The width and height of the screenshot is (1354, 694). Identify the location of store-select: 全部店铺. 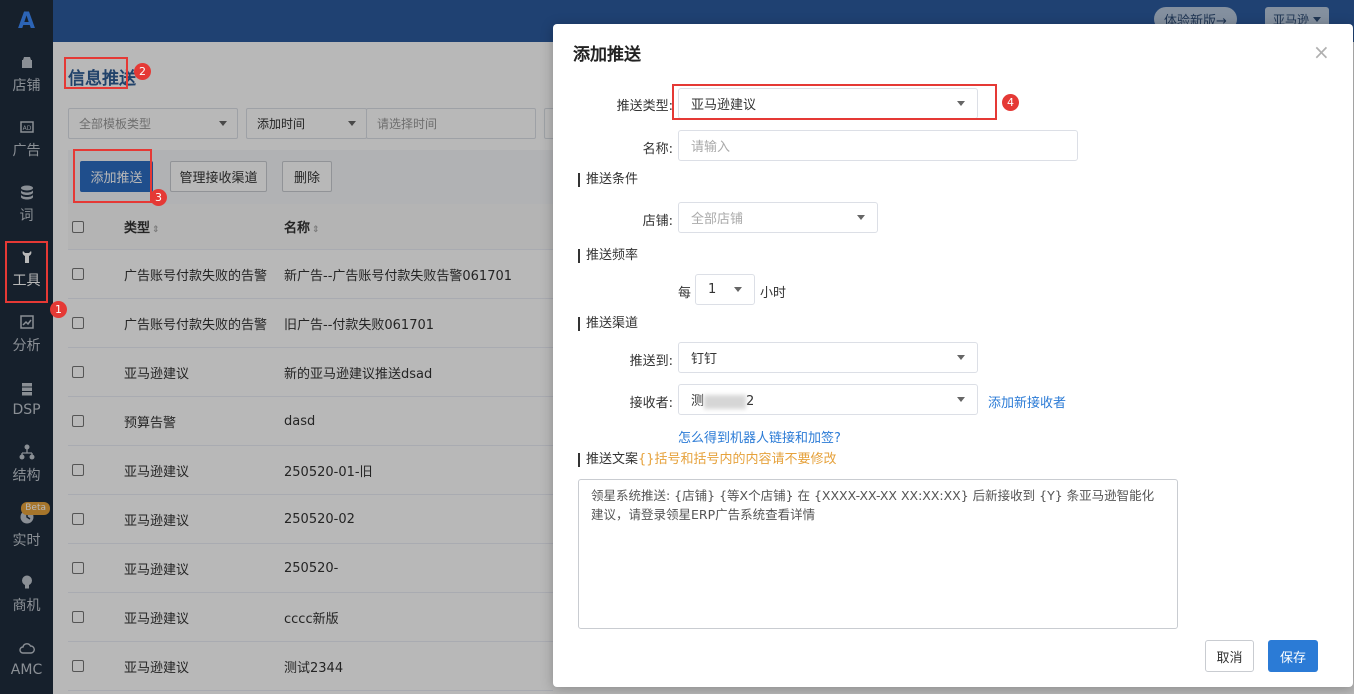
(778, 217).